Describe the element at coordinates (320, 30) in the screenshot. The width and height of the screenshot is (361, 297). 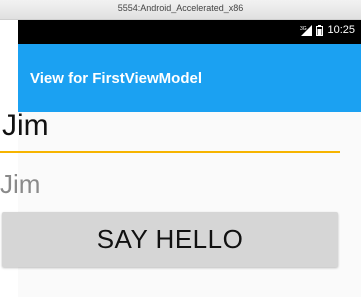
I see `battery-icon` at that location.